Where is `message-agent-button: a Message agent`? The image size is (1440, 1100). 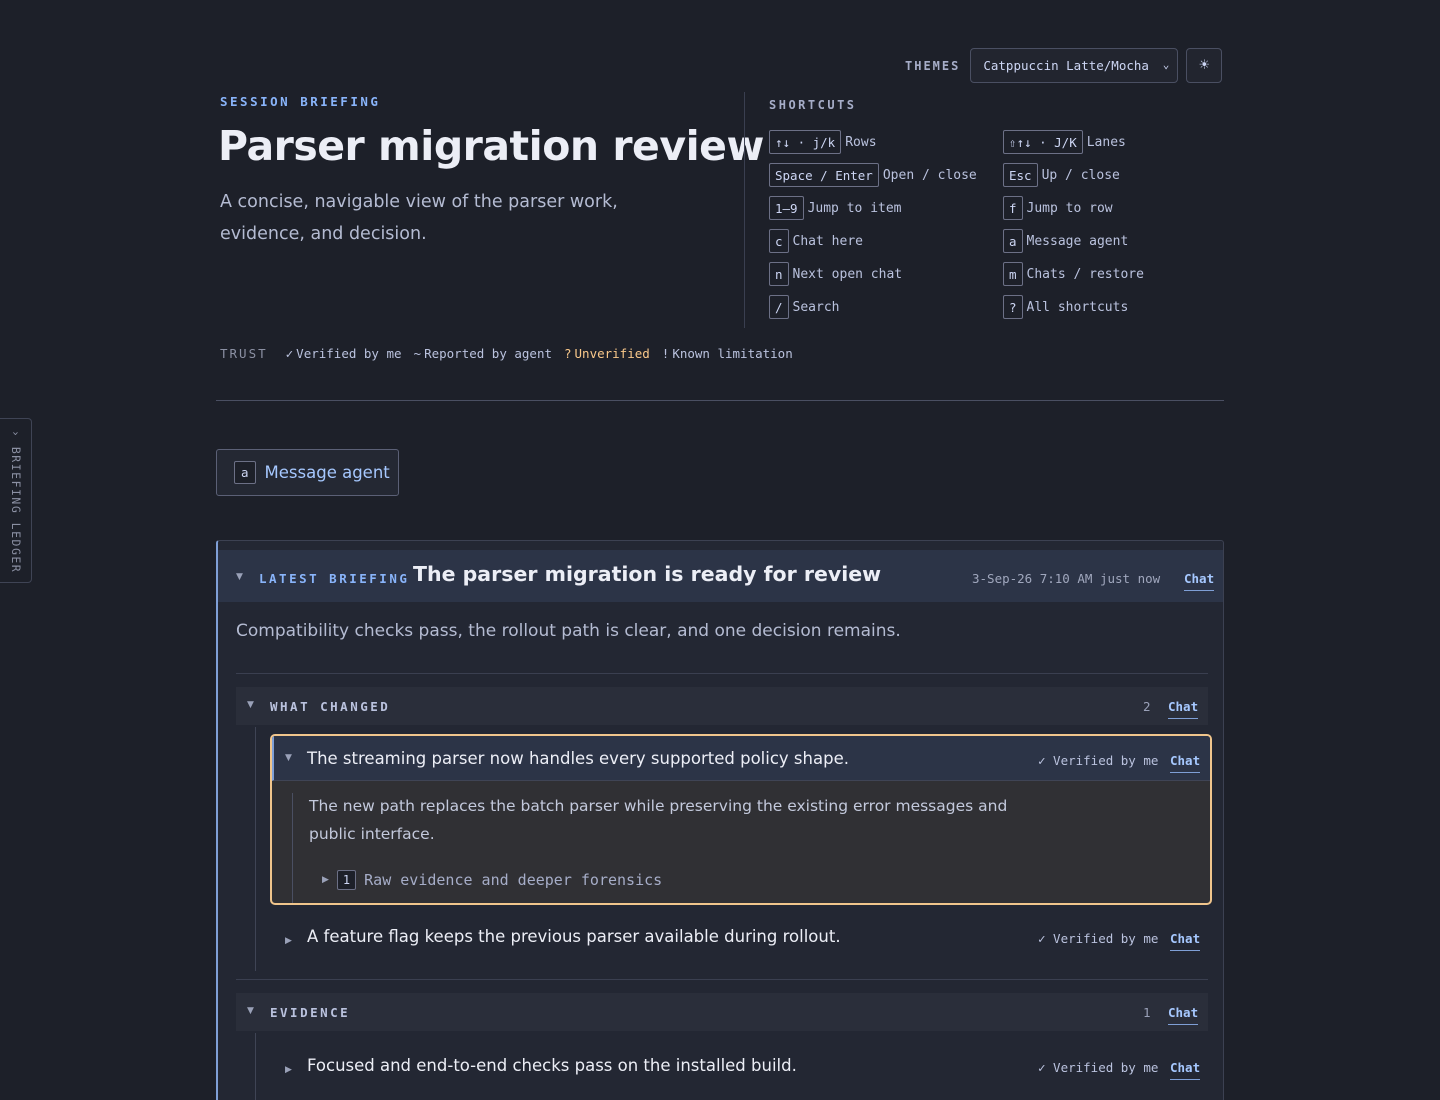 message-agent-button: a Message agent is located at coordinates (307, 472).